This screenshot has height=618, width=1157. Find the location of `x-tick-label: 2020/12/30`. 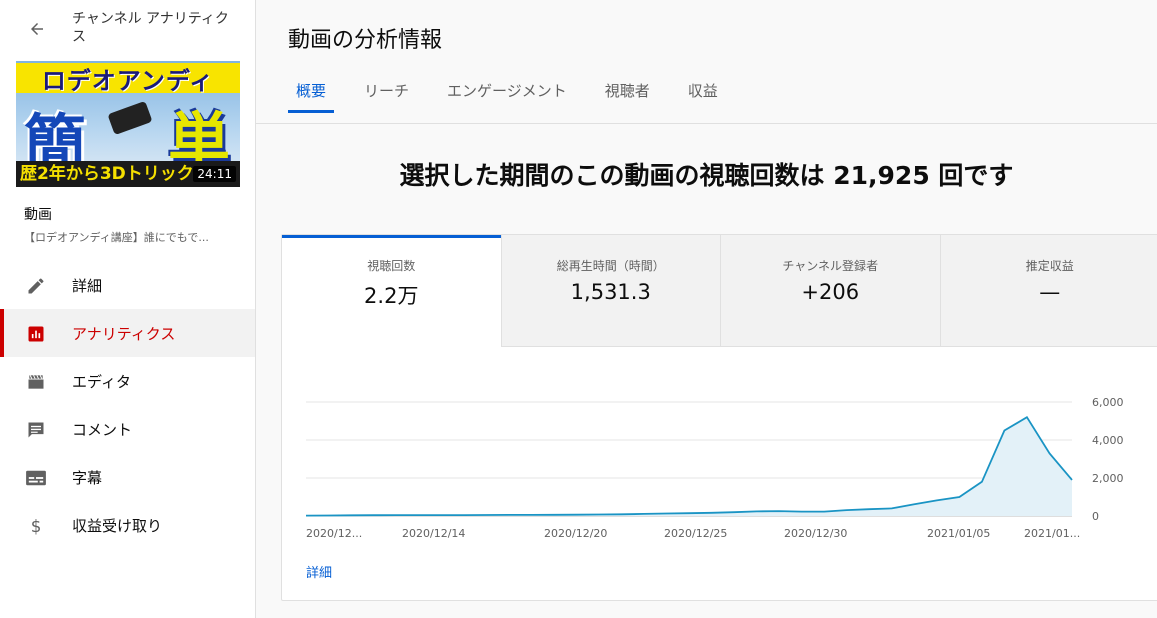

x-tick-label: 2020/12/30 is located at coordinates (815, 533).